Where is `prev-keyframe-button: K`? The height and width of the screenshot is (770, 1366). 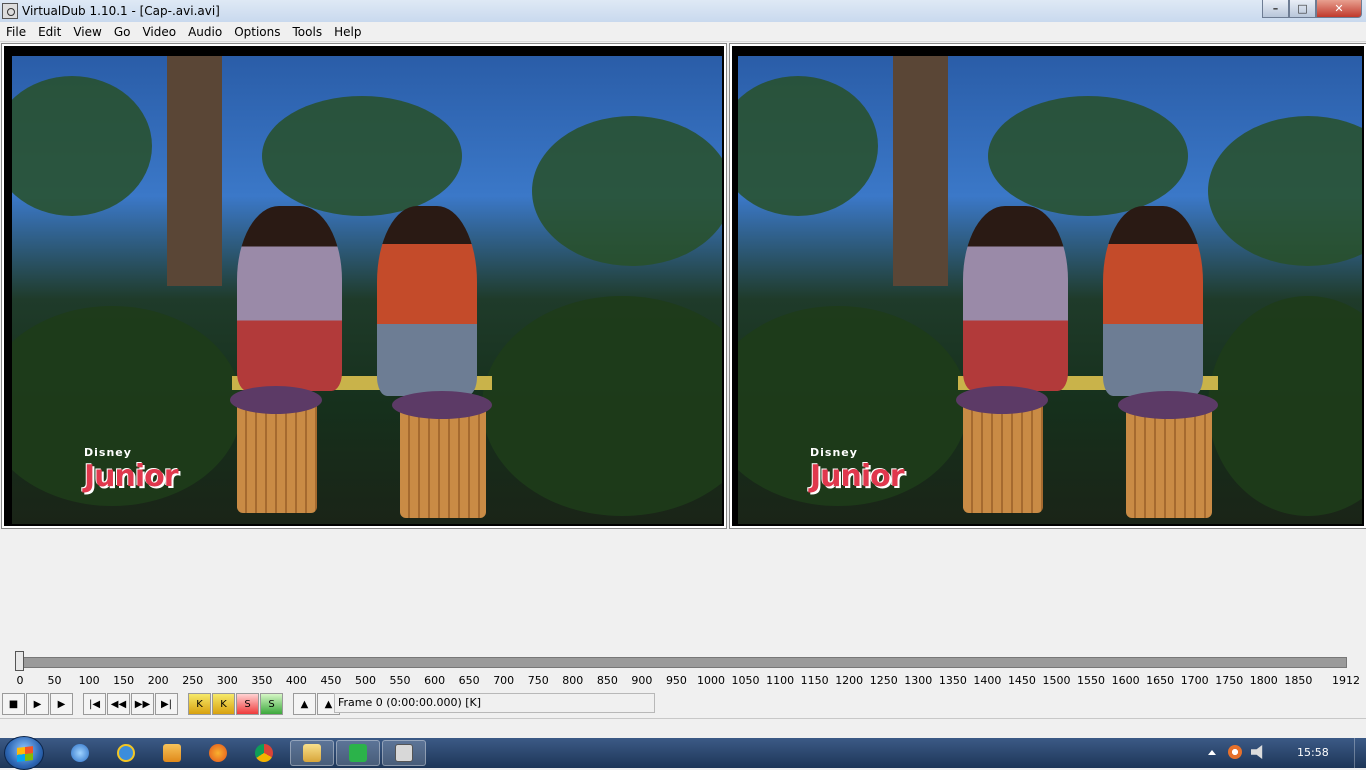
prev-keyframe-button: K is located at coordinates (199, 704).